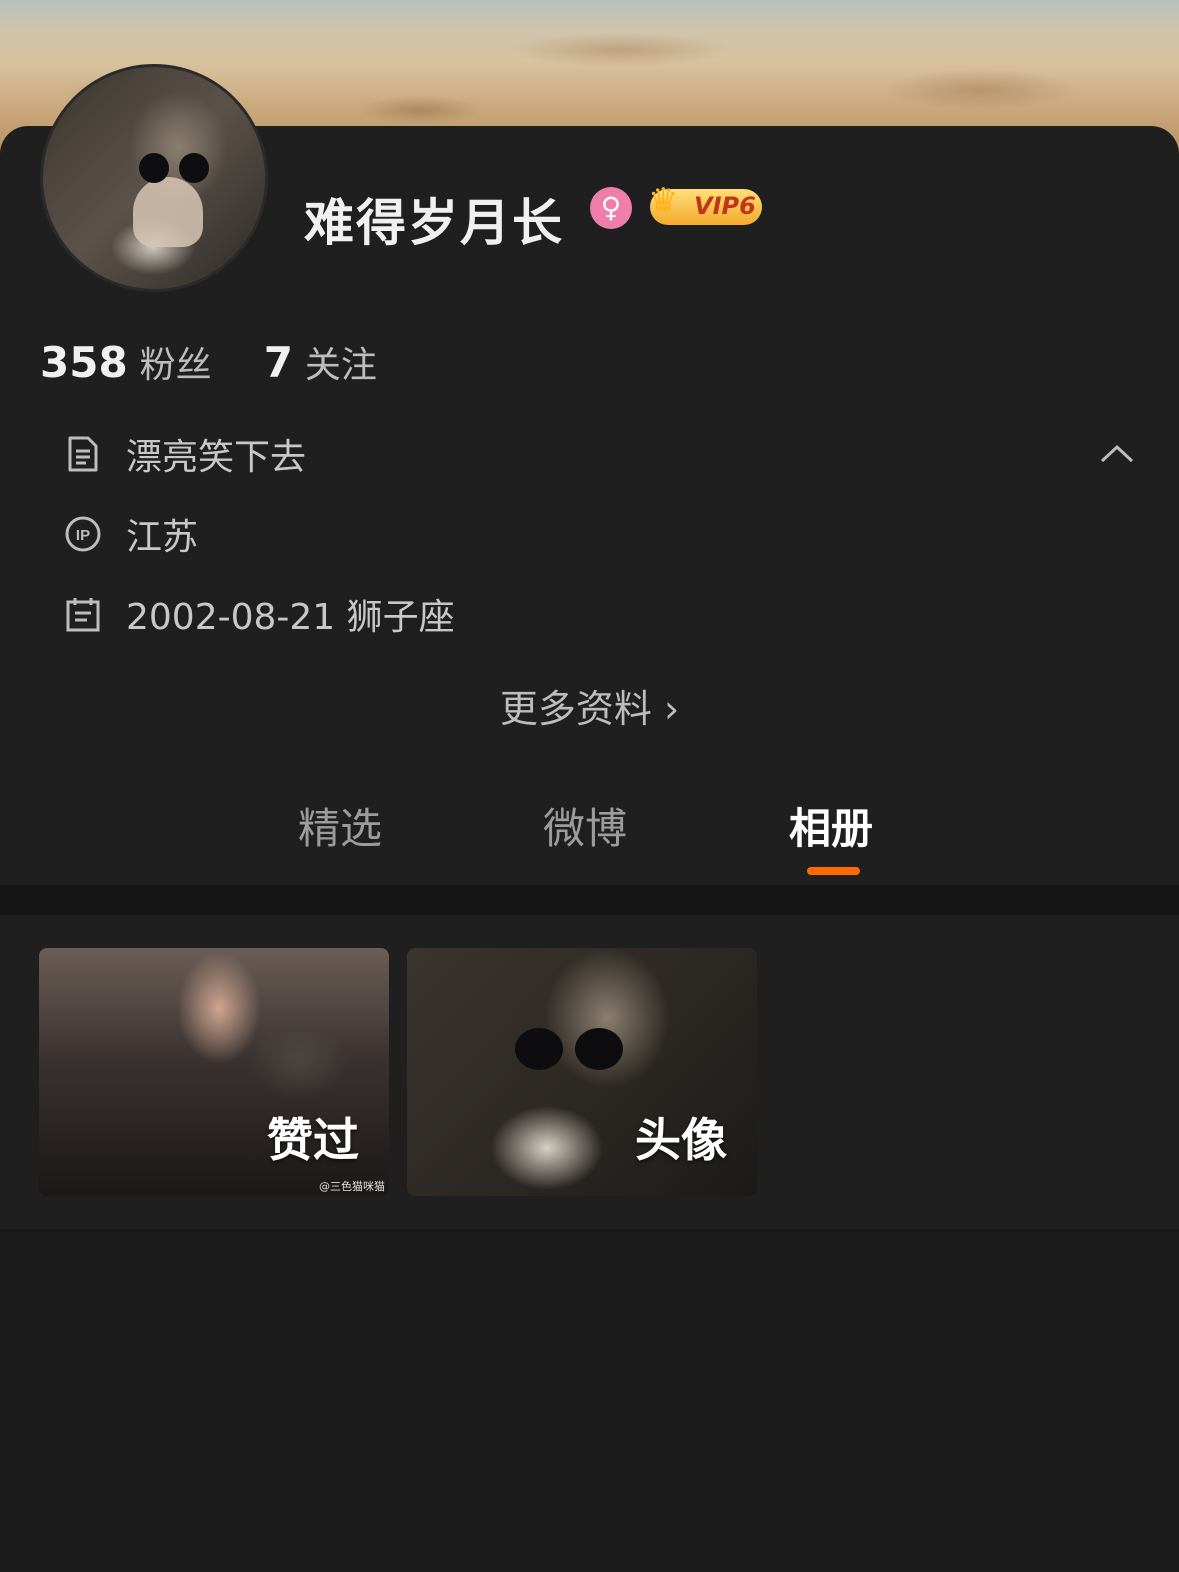  I want to click on watermark-text: @三色猫咪猫, so click(352, 1186).